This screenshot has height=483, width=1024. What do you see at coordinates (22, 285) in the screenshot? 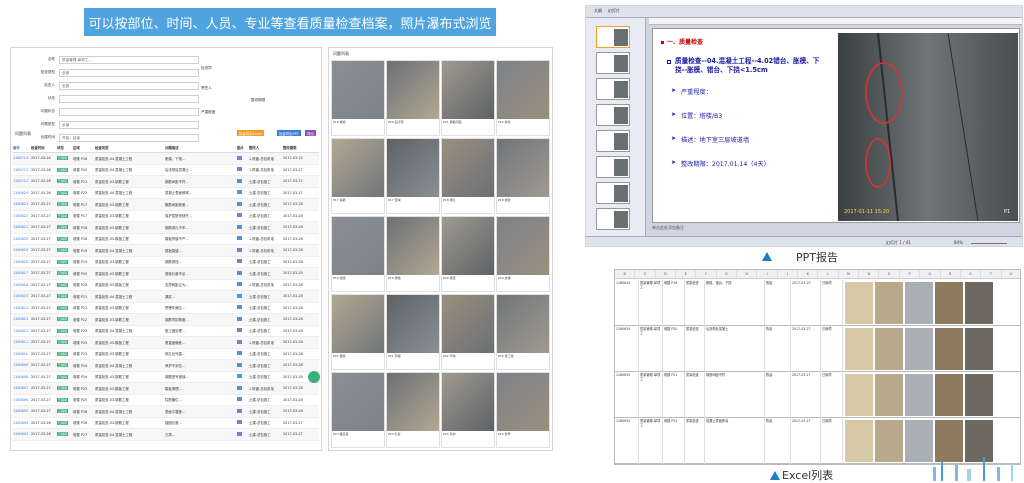
I see `cell-id: 1180616` at bounding box center [22, 285].